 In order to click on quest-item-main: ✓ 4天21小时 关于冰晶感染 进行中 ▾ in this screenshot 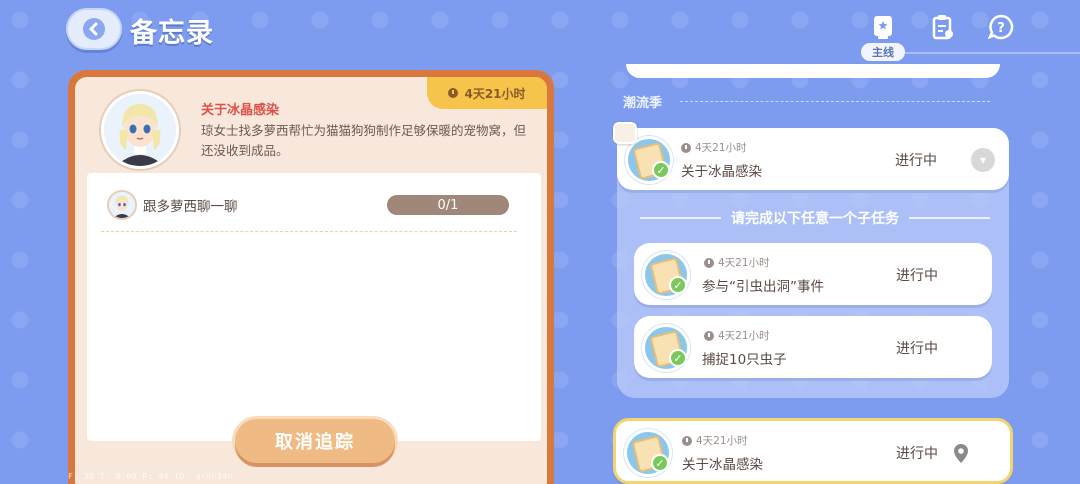, I will do `click(811, 156)`.